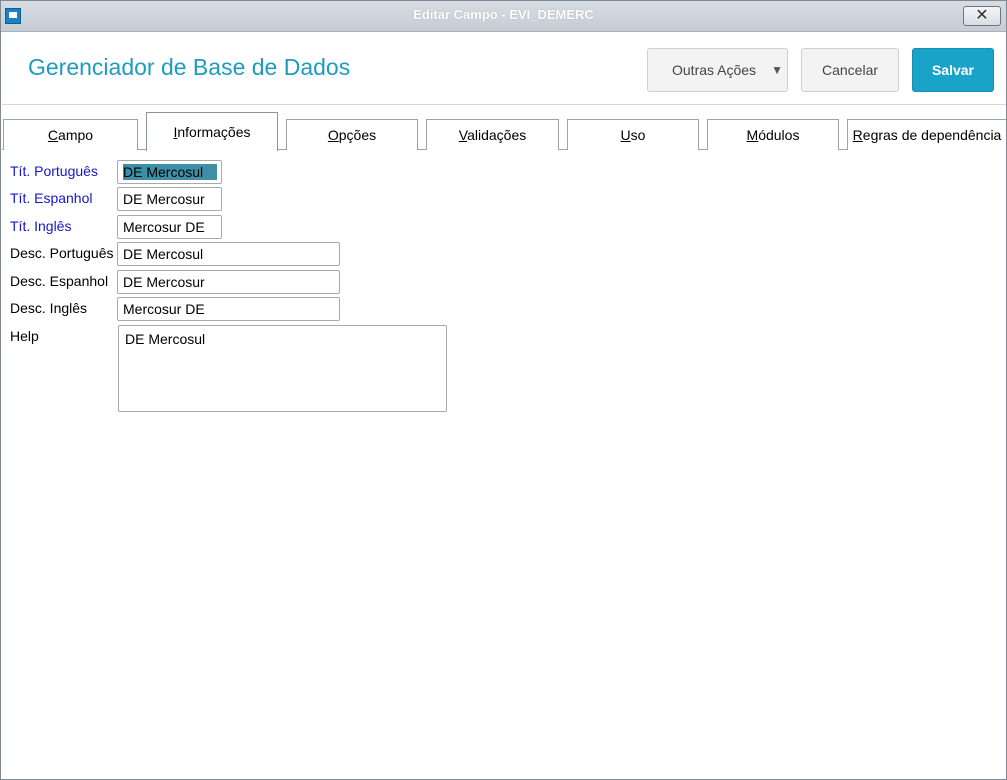 The image size is (1007, 780). I want to click on desc-espanhol-input: DE Mercosur, so click(228, 282).